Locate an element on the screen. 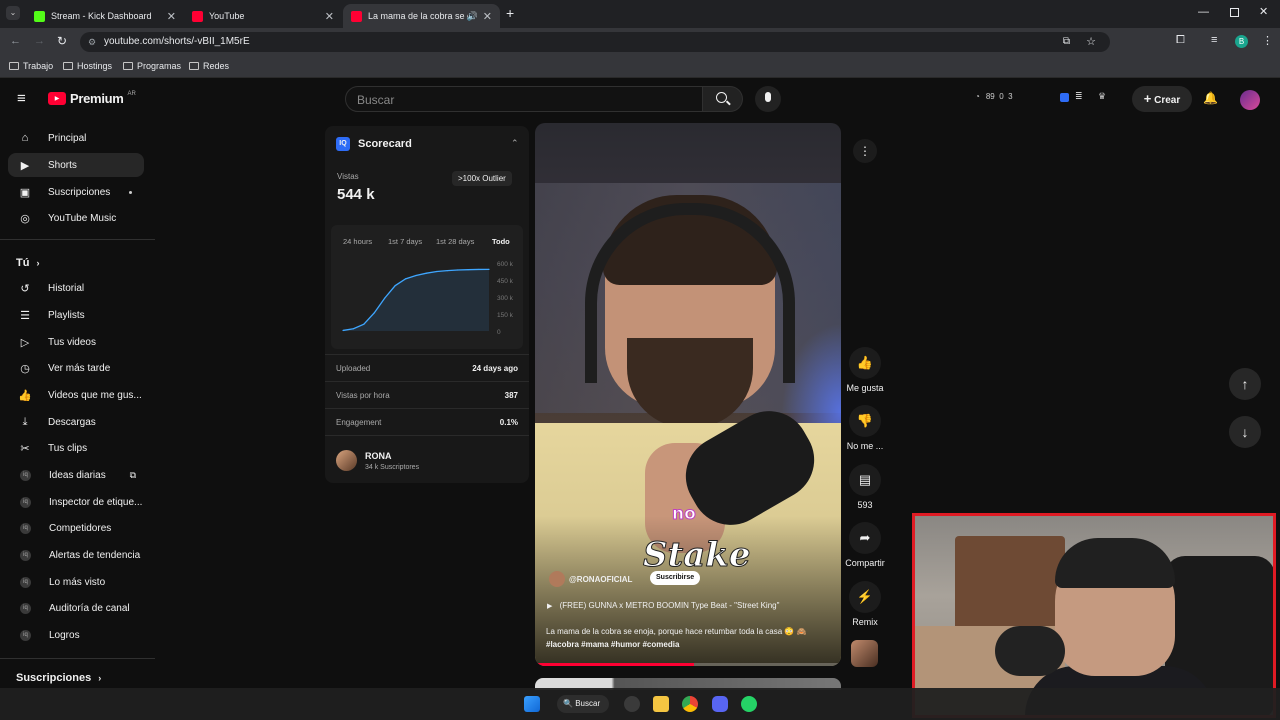 This screenshot has width=1280, height=720. range-tab-todo: Todo is located at coordinates (501, 241).